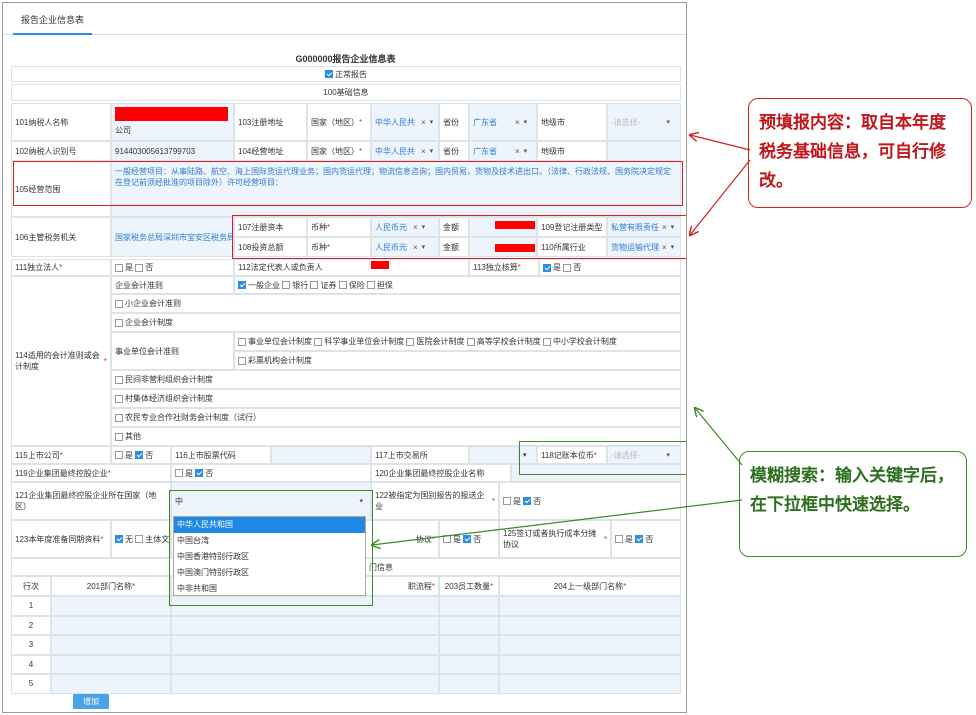 The height and width of the screenshot is (715, 976). I want to click on form-title: G000000报告企业信息表, so click(345, 59).